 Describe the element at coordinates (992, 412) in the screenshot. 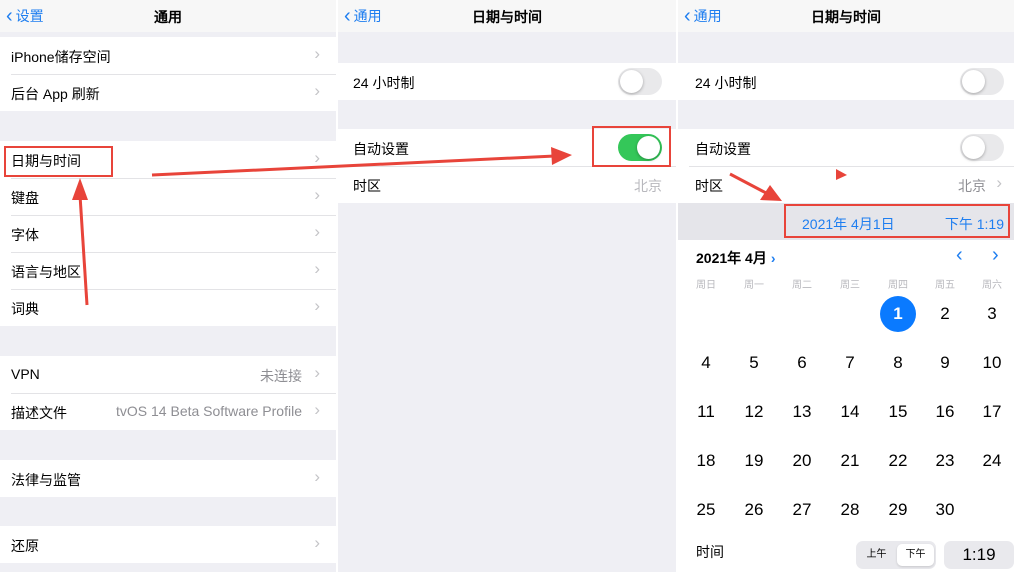

I see `calendar-day: 17` at that location.